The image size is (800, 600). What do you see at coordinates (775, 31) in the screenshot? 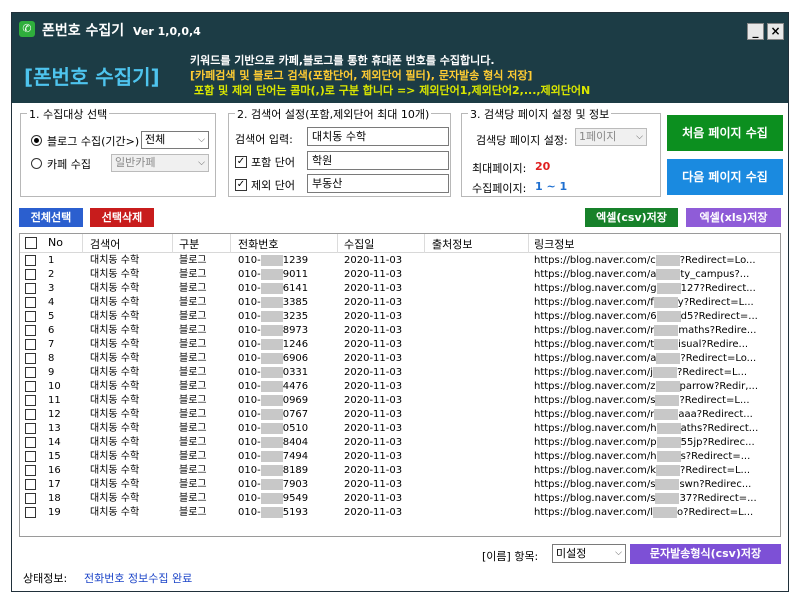
I see `close-button: ×` at bounding box center [775, 31].